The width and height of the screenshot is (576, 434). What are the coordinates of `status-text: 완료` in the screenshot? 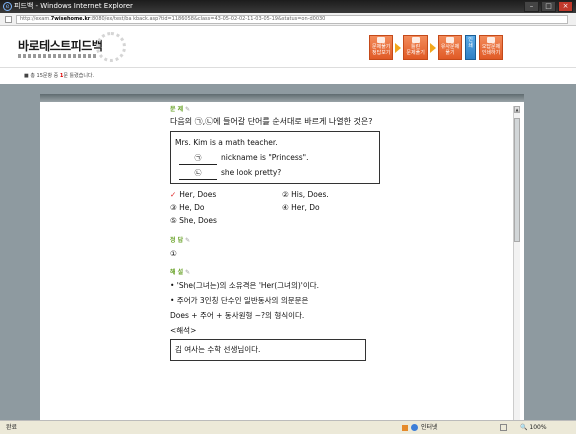 It's located at (12, 427).